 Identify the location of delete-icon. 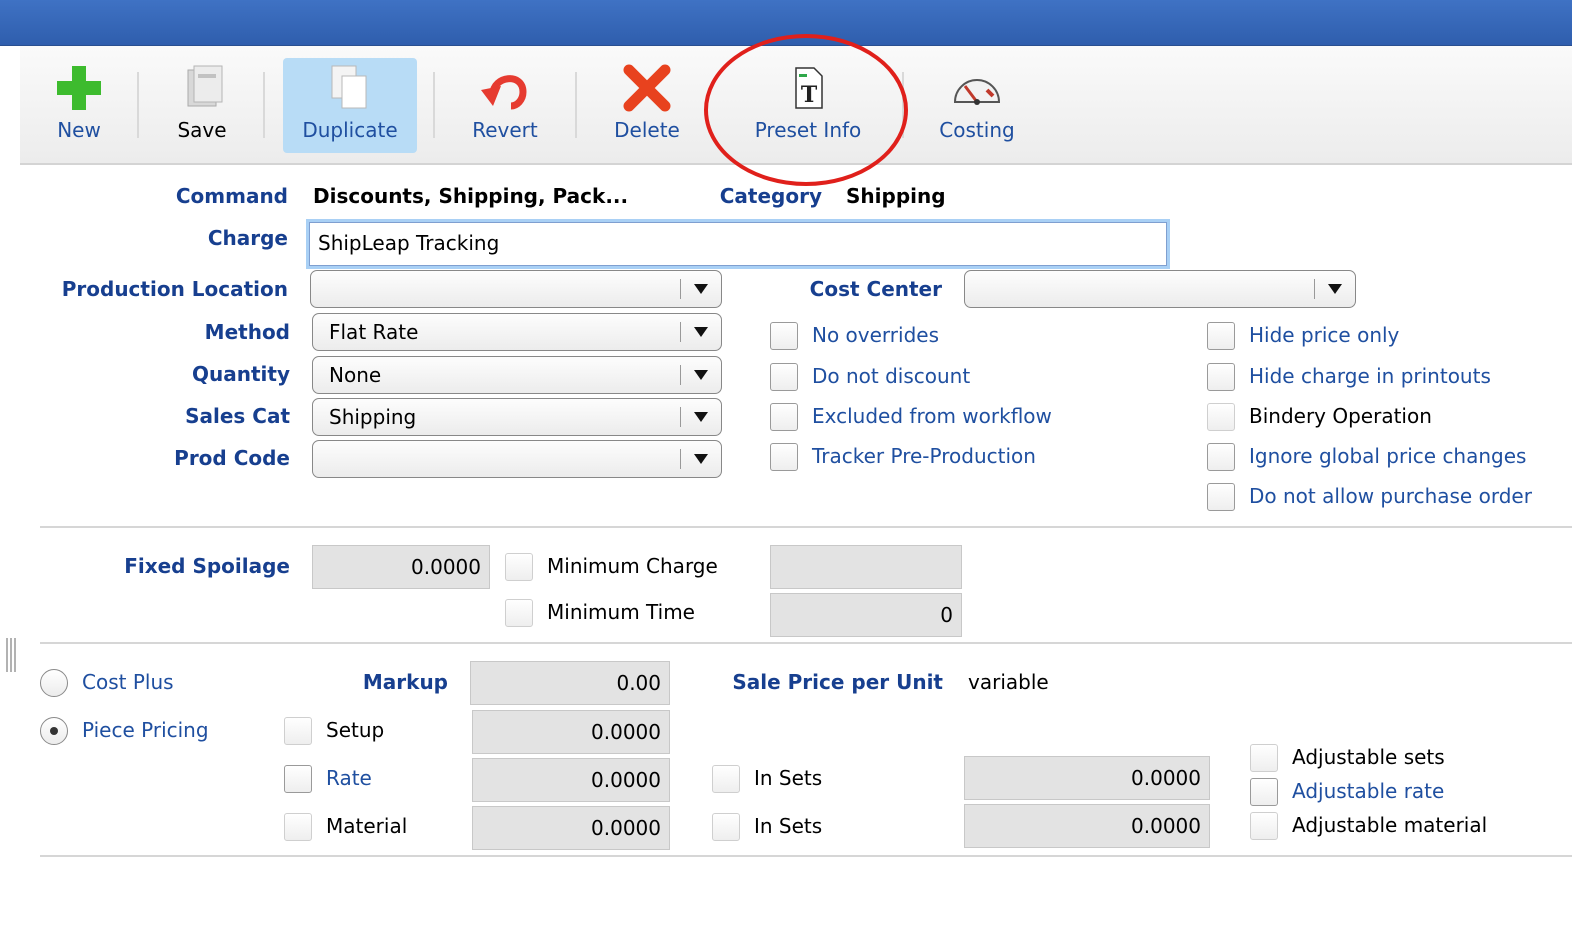
(647, 88).